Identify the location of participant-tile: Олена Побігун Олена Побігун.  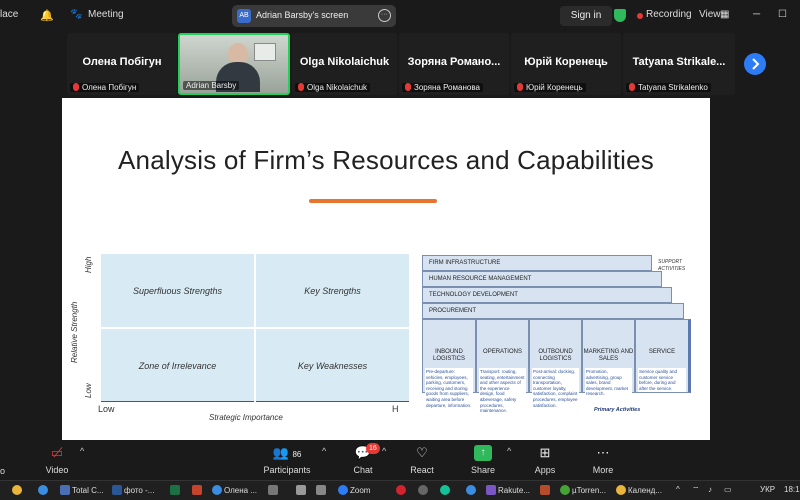
(122, 64).